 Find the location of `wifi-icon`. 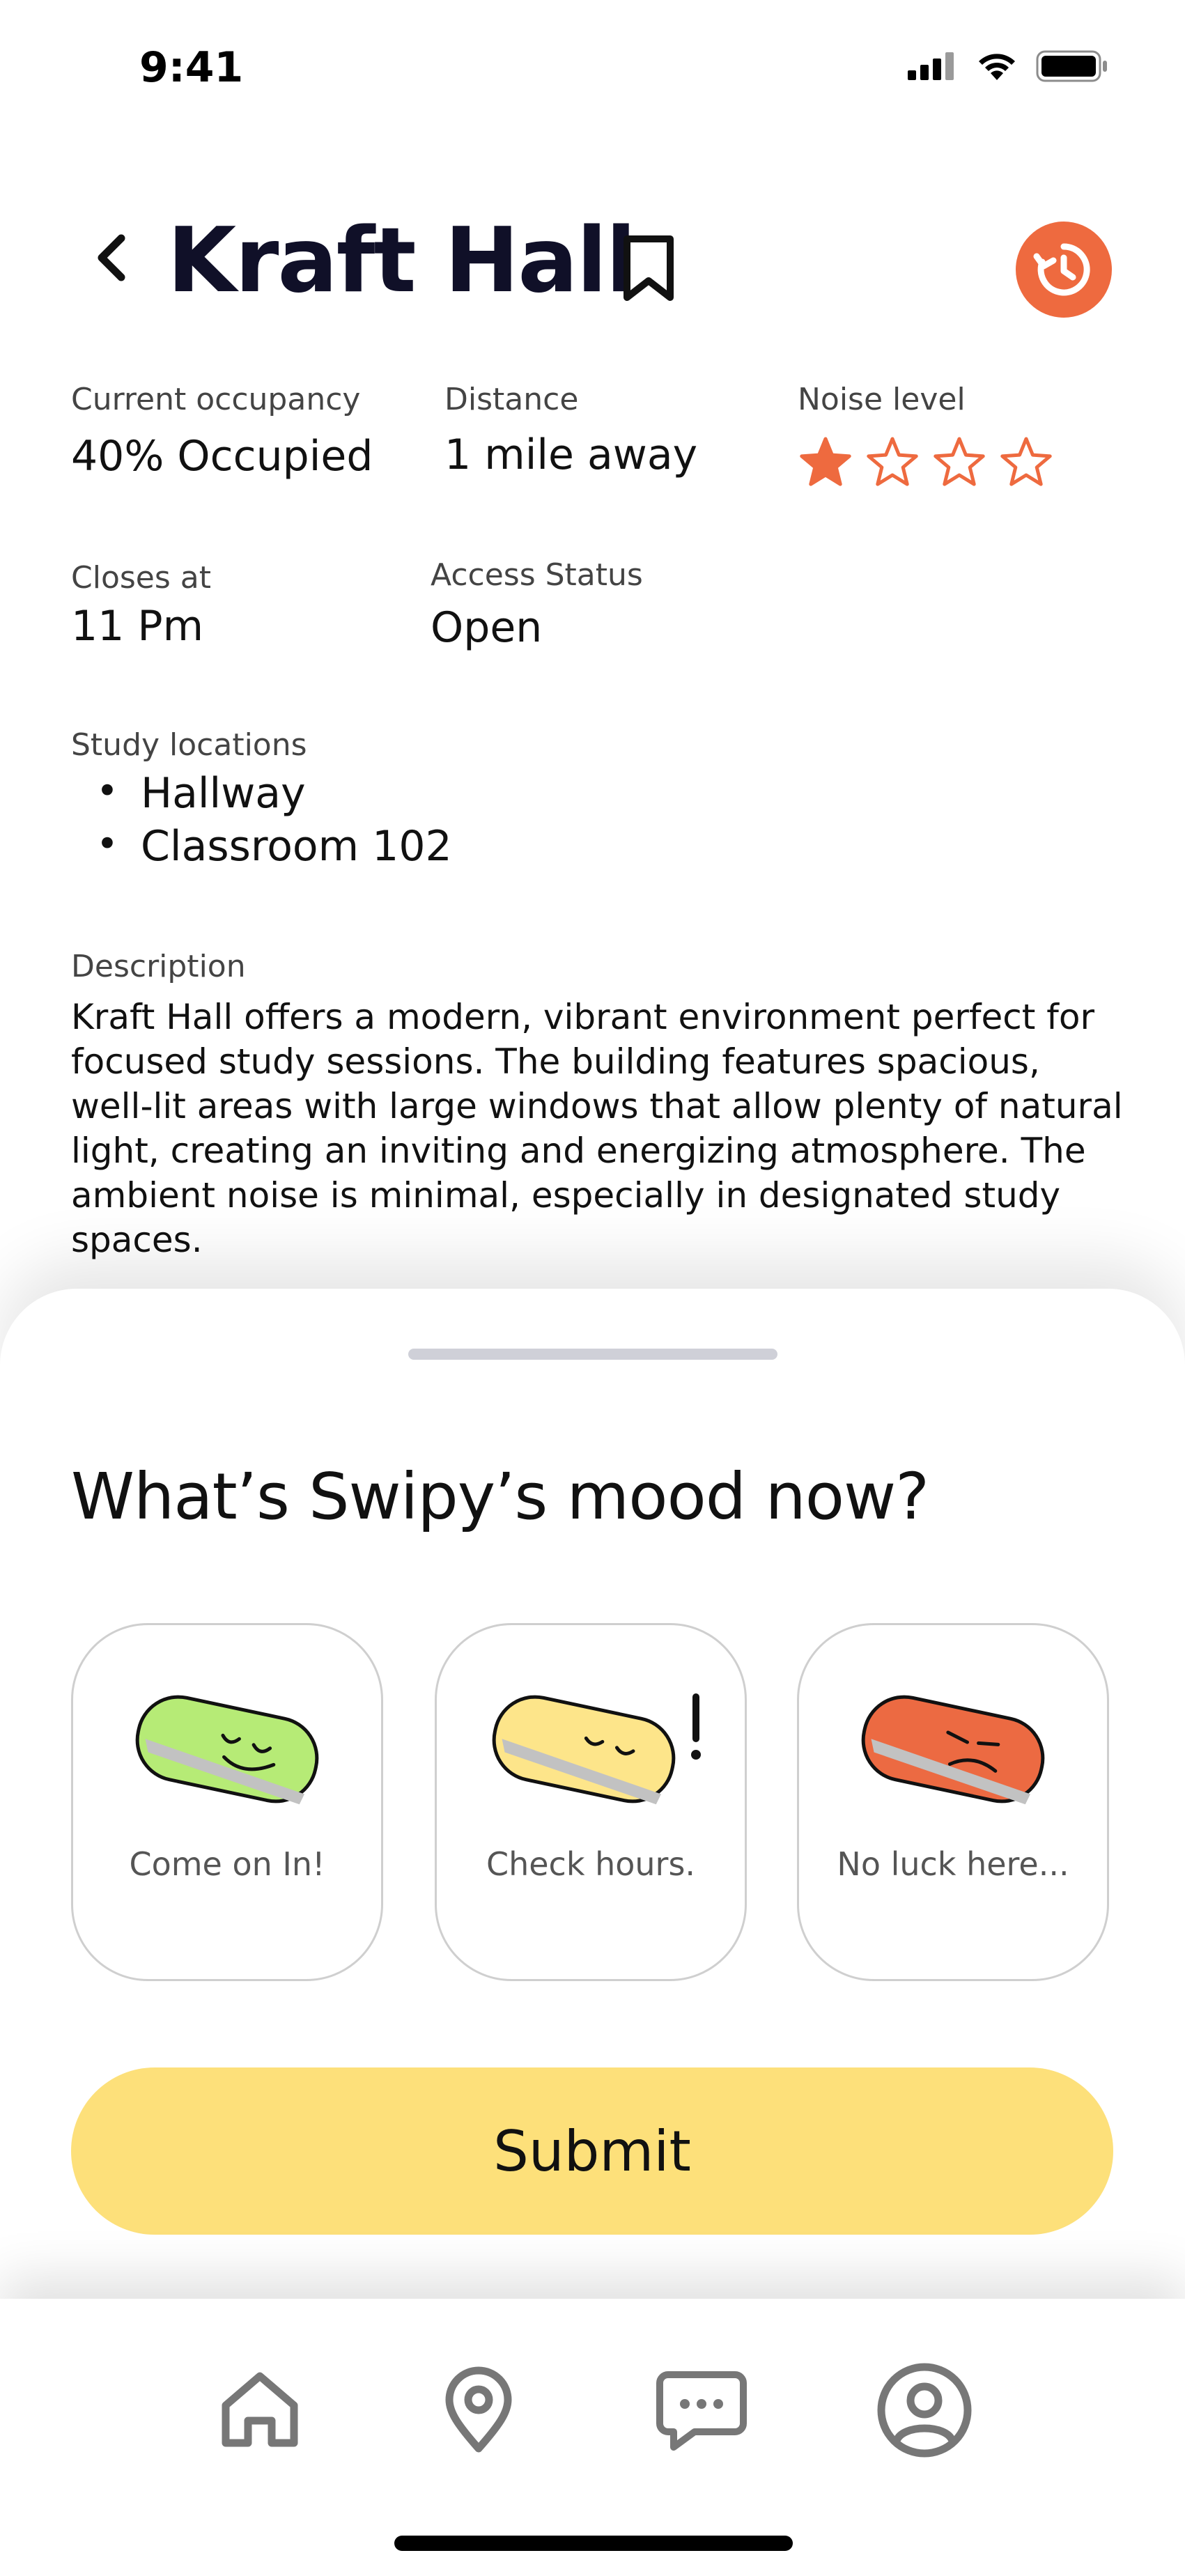

wifi-icon is located at coordinates (997, 67).